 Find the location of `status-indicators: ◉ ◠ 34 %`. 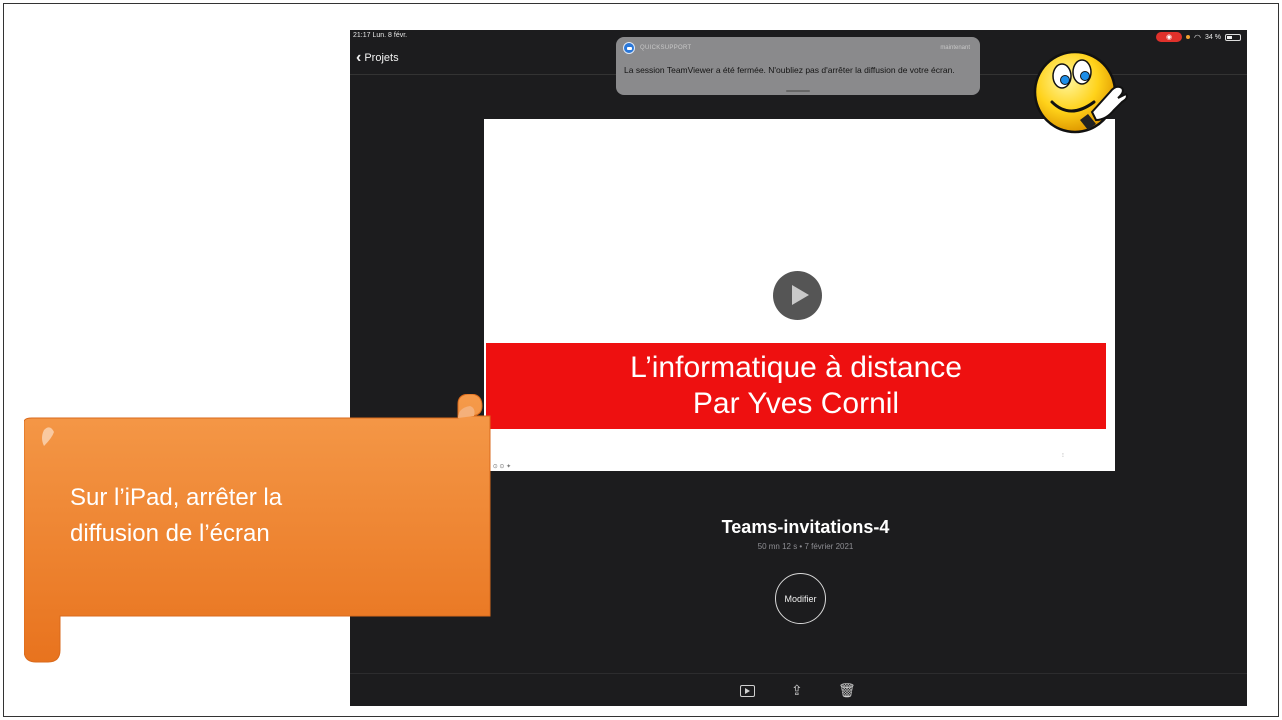

status-indicators: ◉ ◠ 34 % is located at coordinates (1198, 37).